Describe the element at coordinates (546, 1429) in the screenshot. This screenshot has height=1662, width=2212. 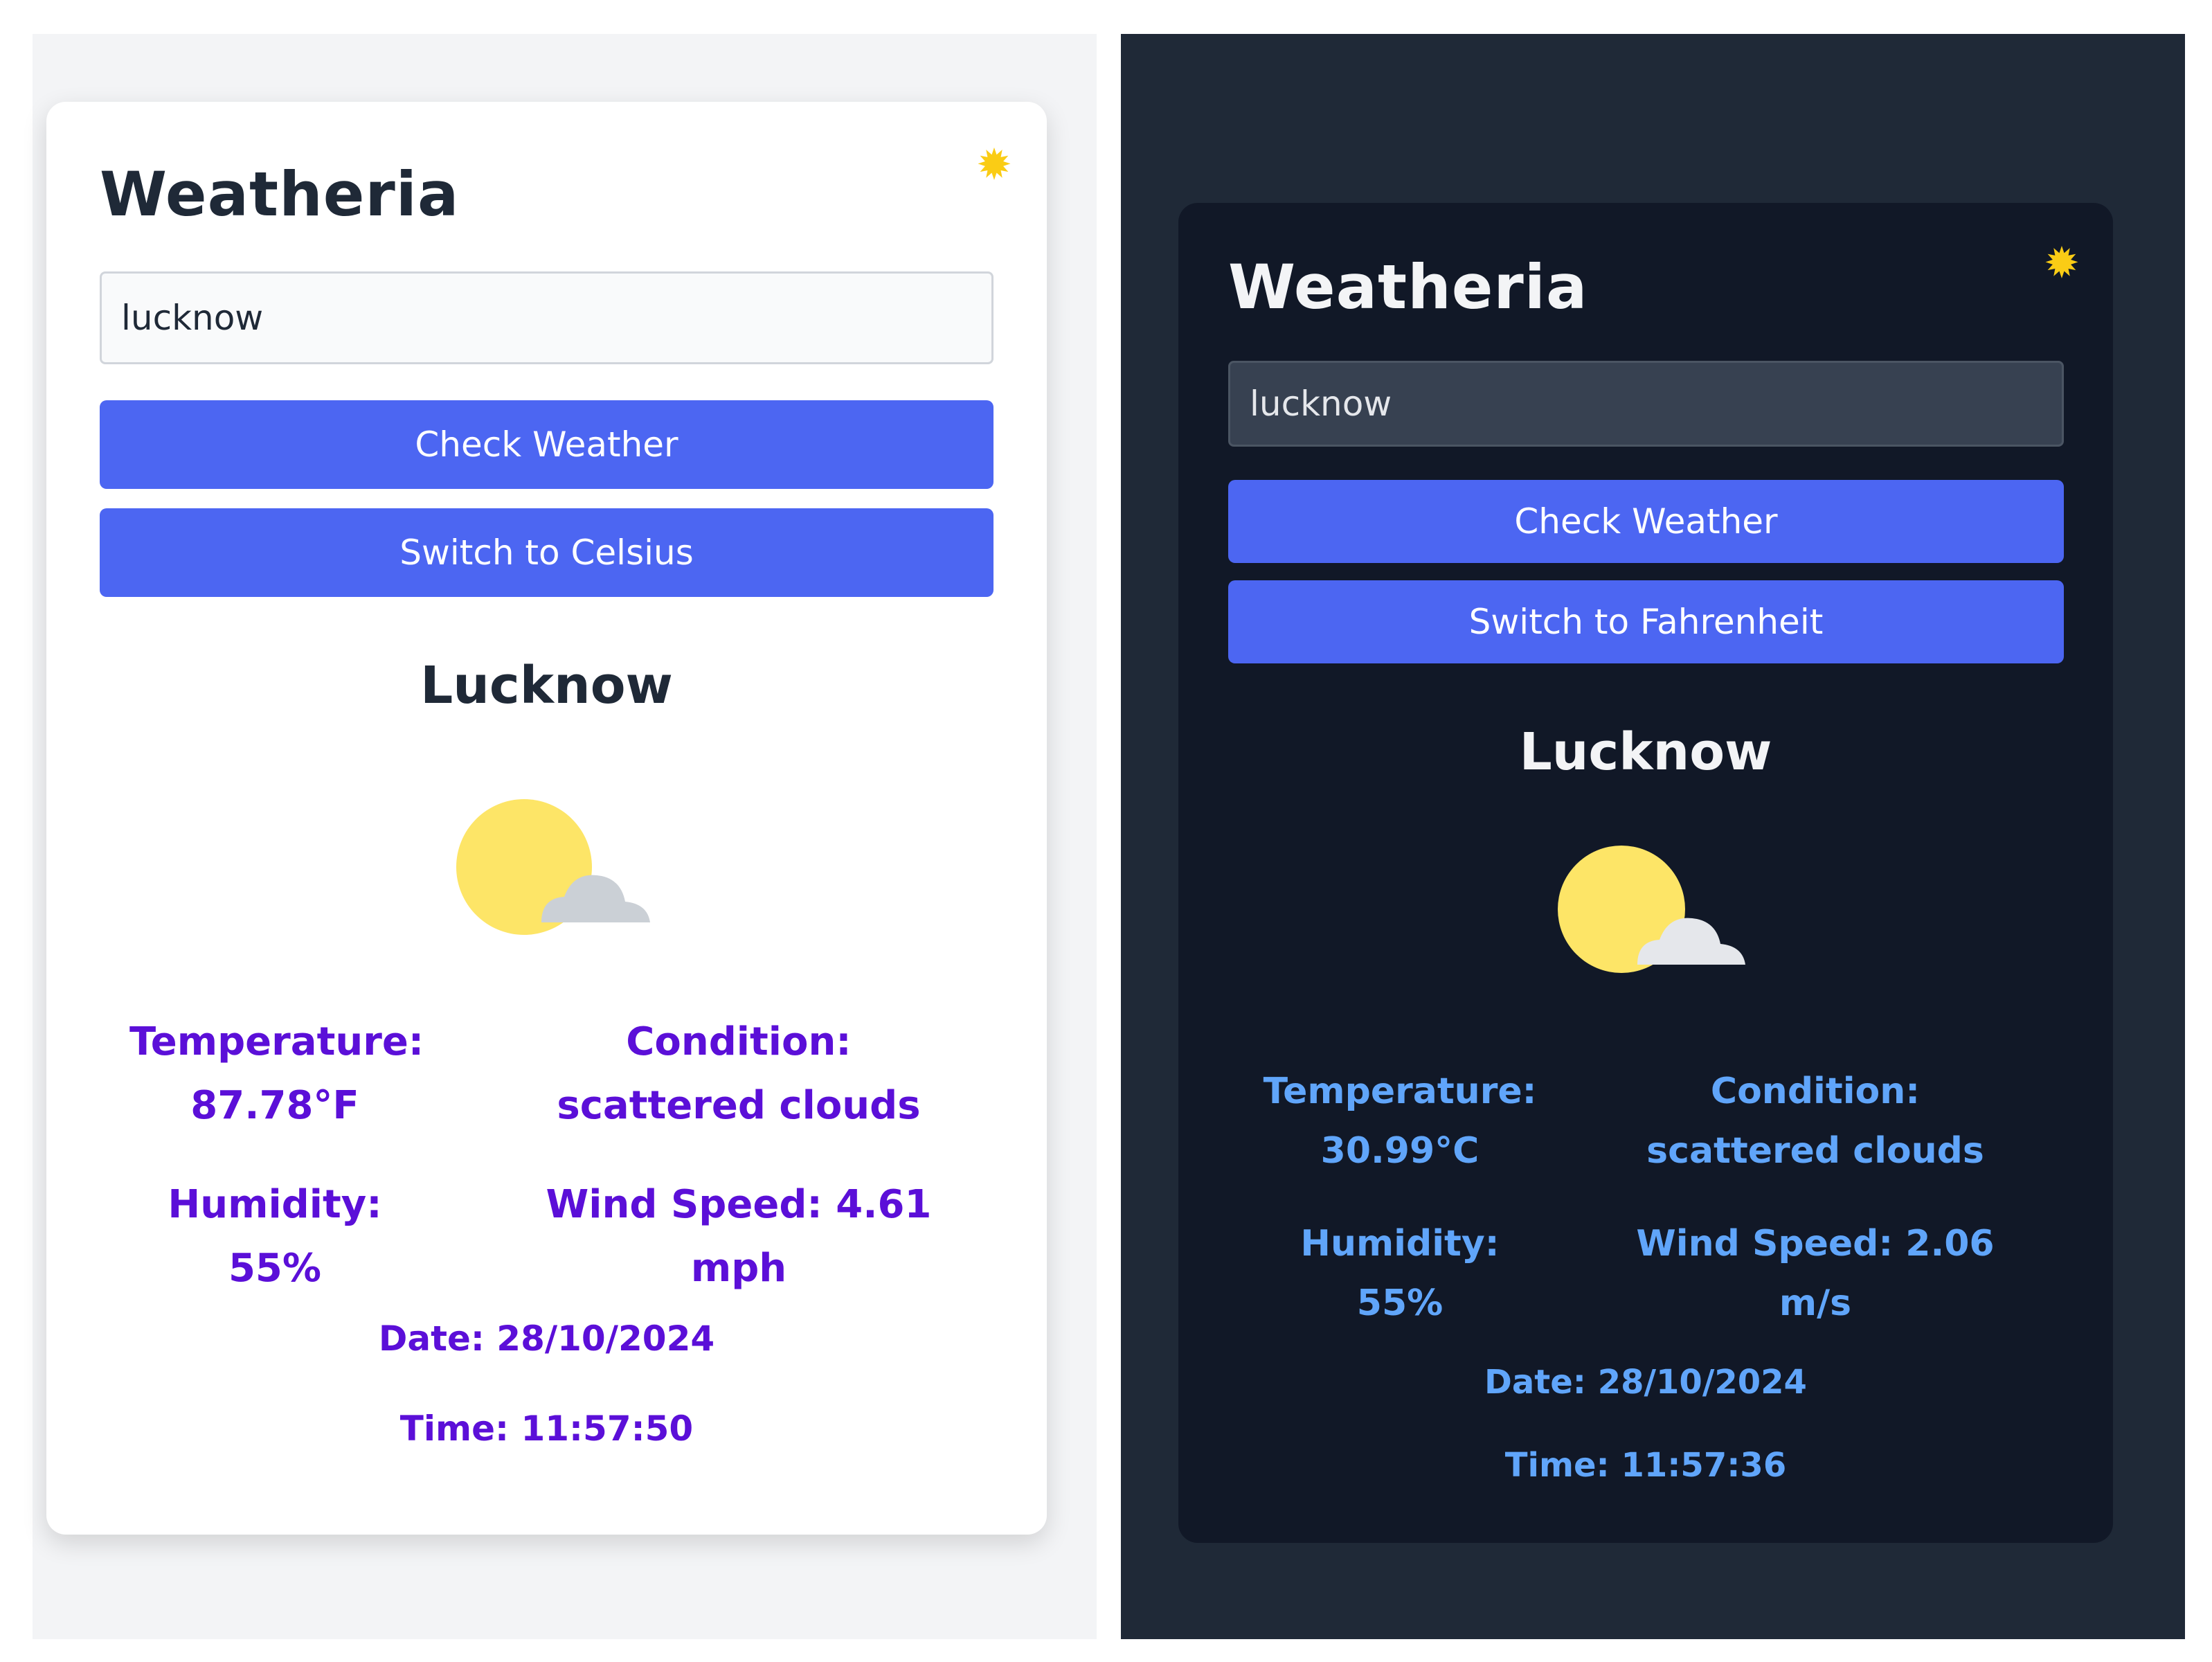
I see `time-text: Time: 11:57:50` at that location.